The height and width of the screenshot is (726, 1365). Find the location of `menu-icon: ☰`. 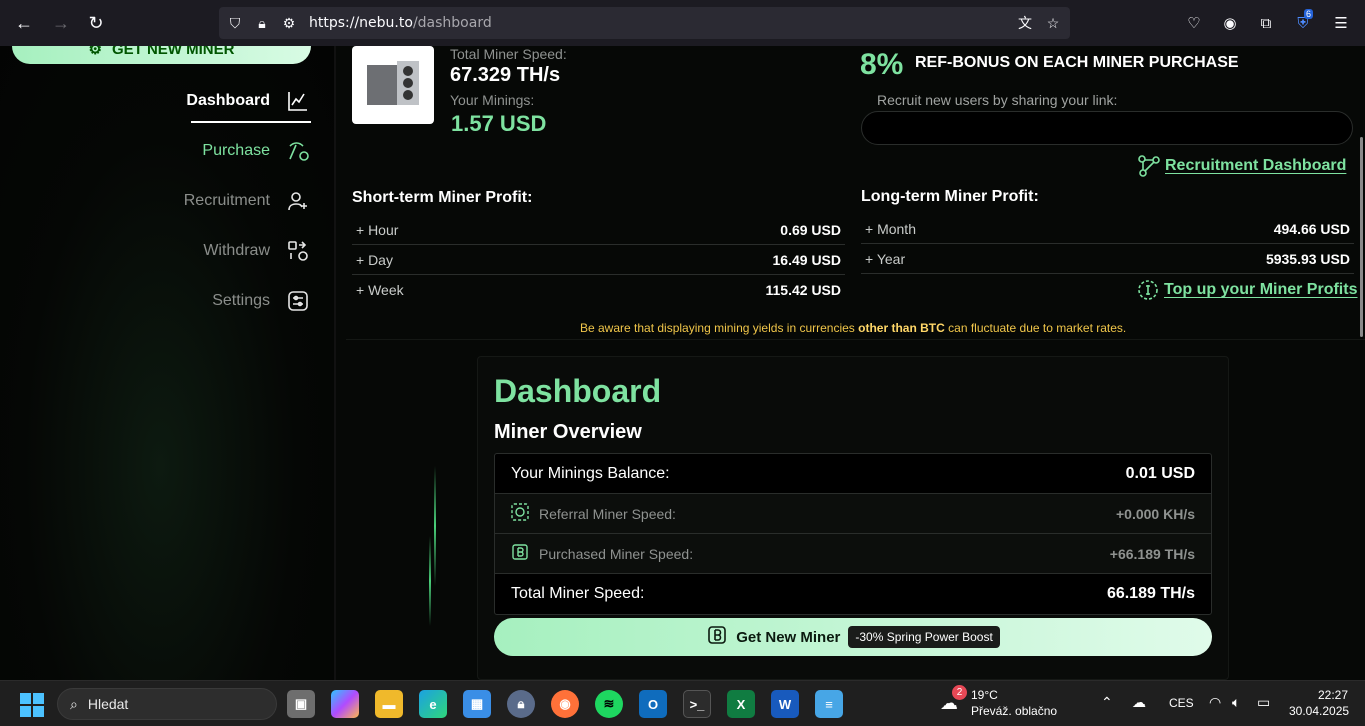

menu-icon: ☰ is located at coordinates (1341, 23).